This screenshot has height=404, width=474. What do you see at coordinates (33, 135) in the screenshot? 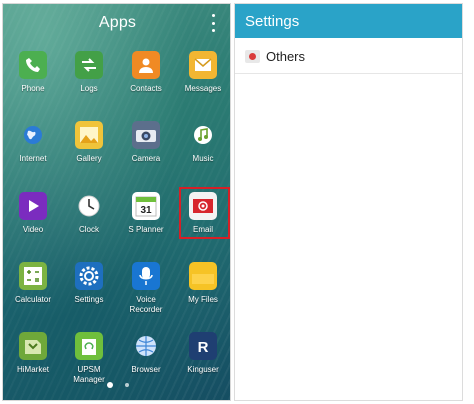
I see `globe-icon` at bounding box center [33, 135].